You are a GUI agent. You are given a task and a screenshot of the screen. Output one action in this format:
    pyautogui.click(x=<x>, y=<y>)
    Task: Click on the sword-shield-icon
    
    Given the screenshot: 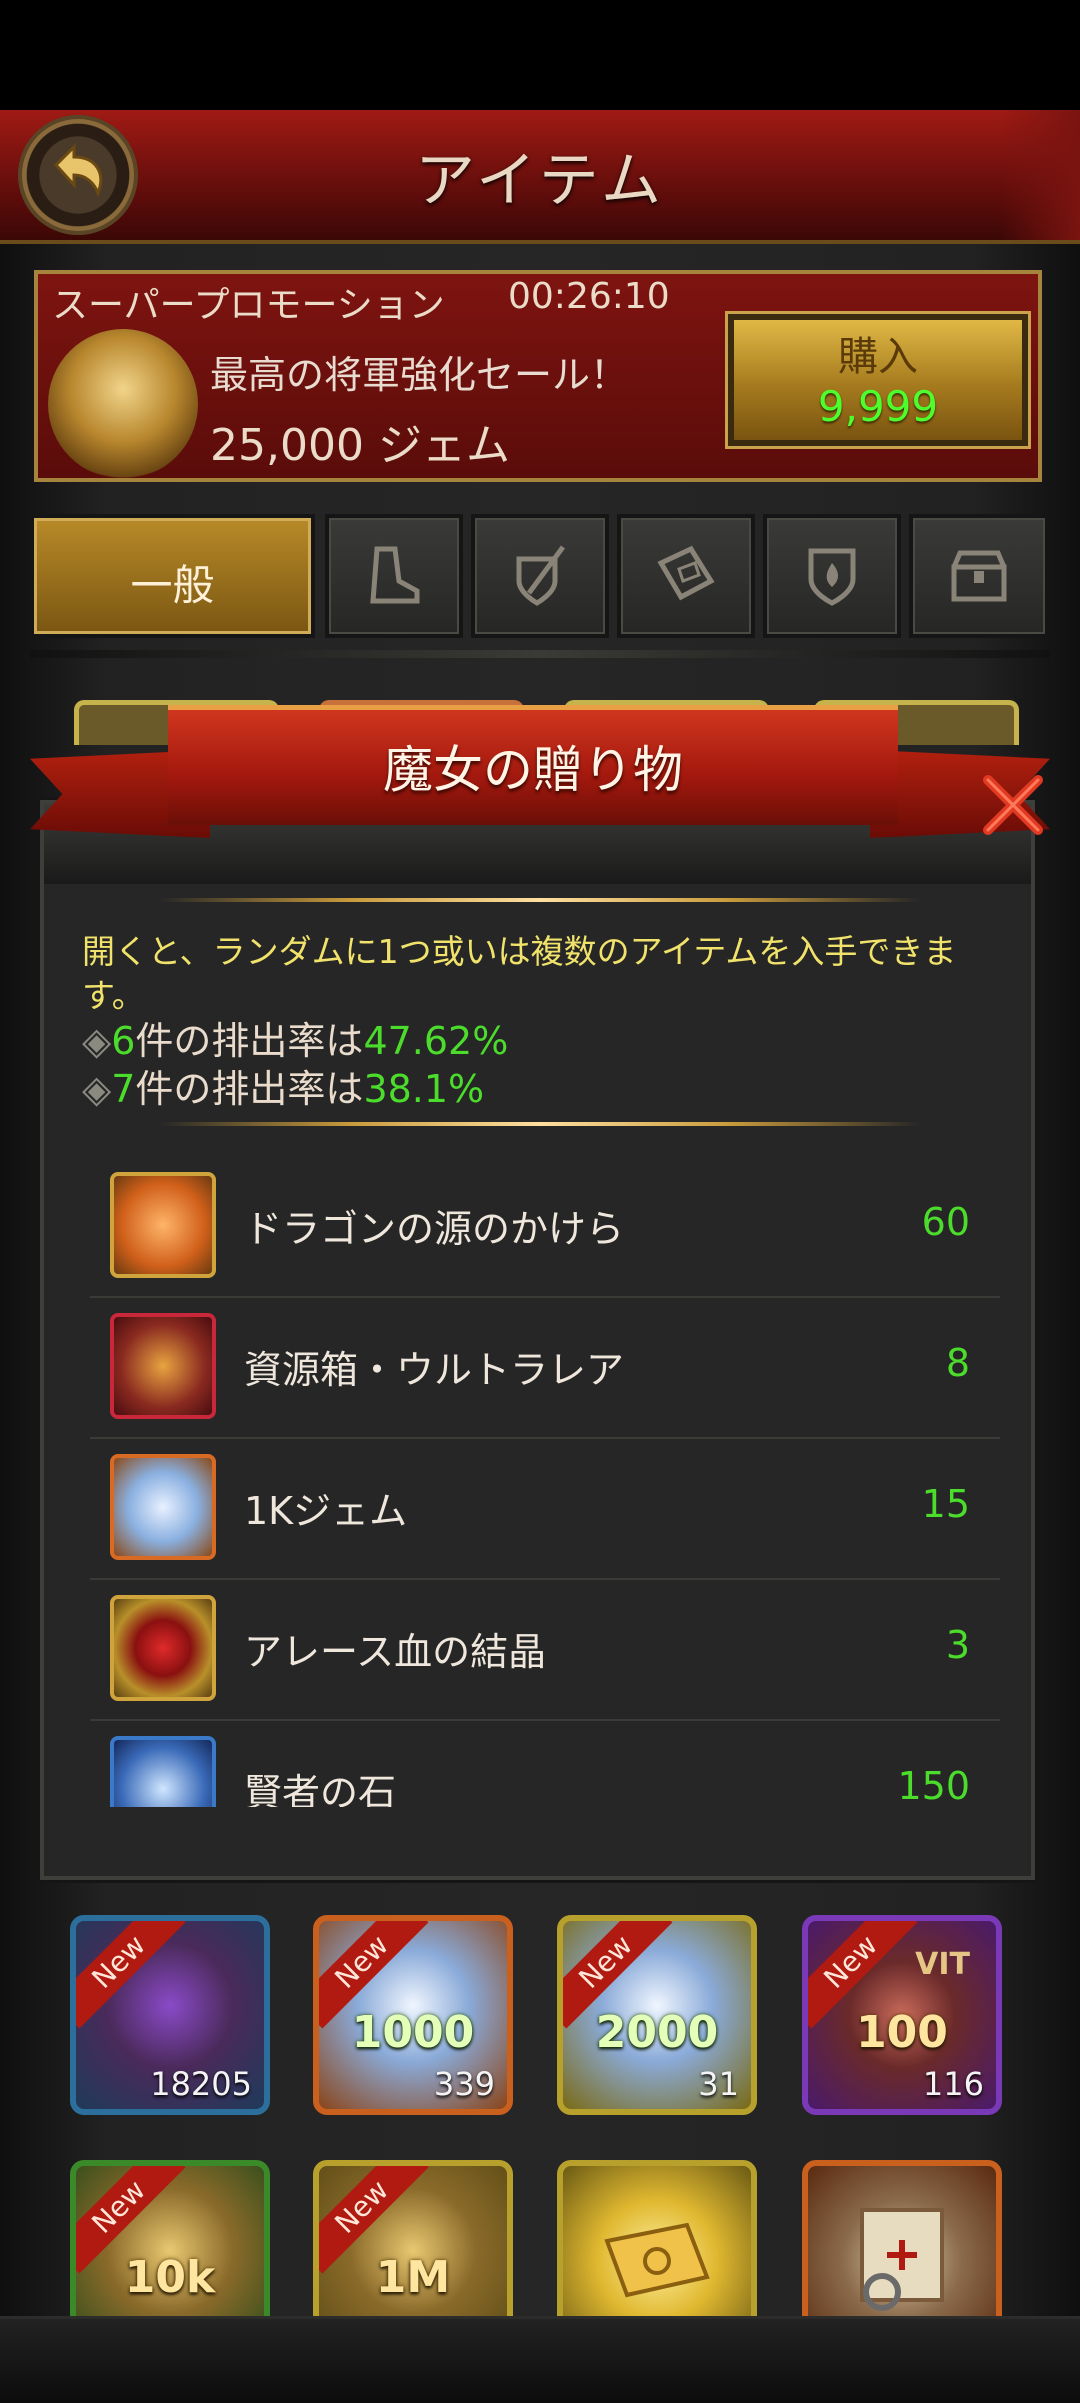 What is the action you would take?
    pyautogui.click(x=541, y=575)
    